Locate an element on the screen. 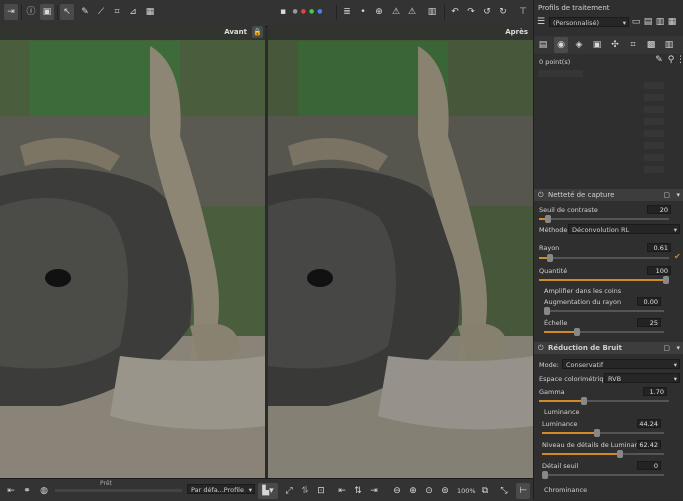 Image resolution: width=683 pixels, height=501 pixels. info-icon: ⓘ is located at coordinates (31, 12).